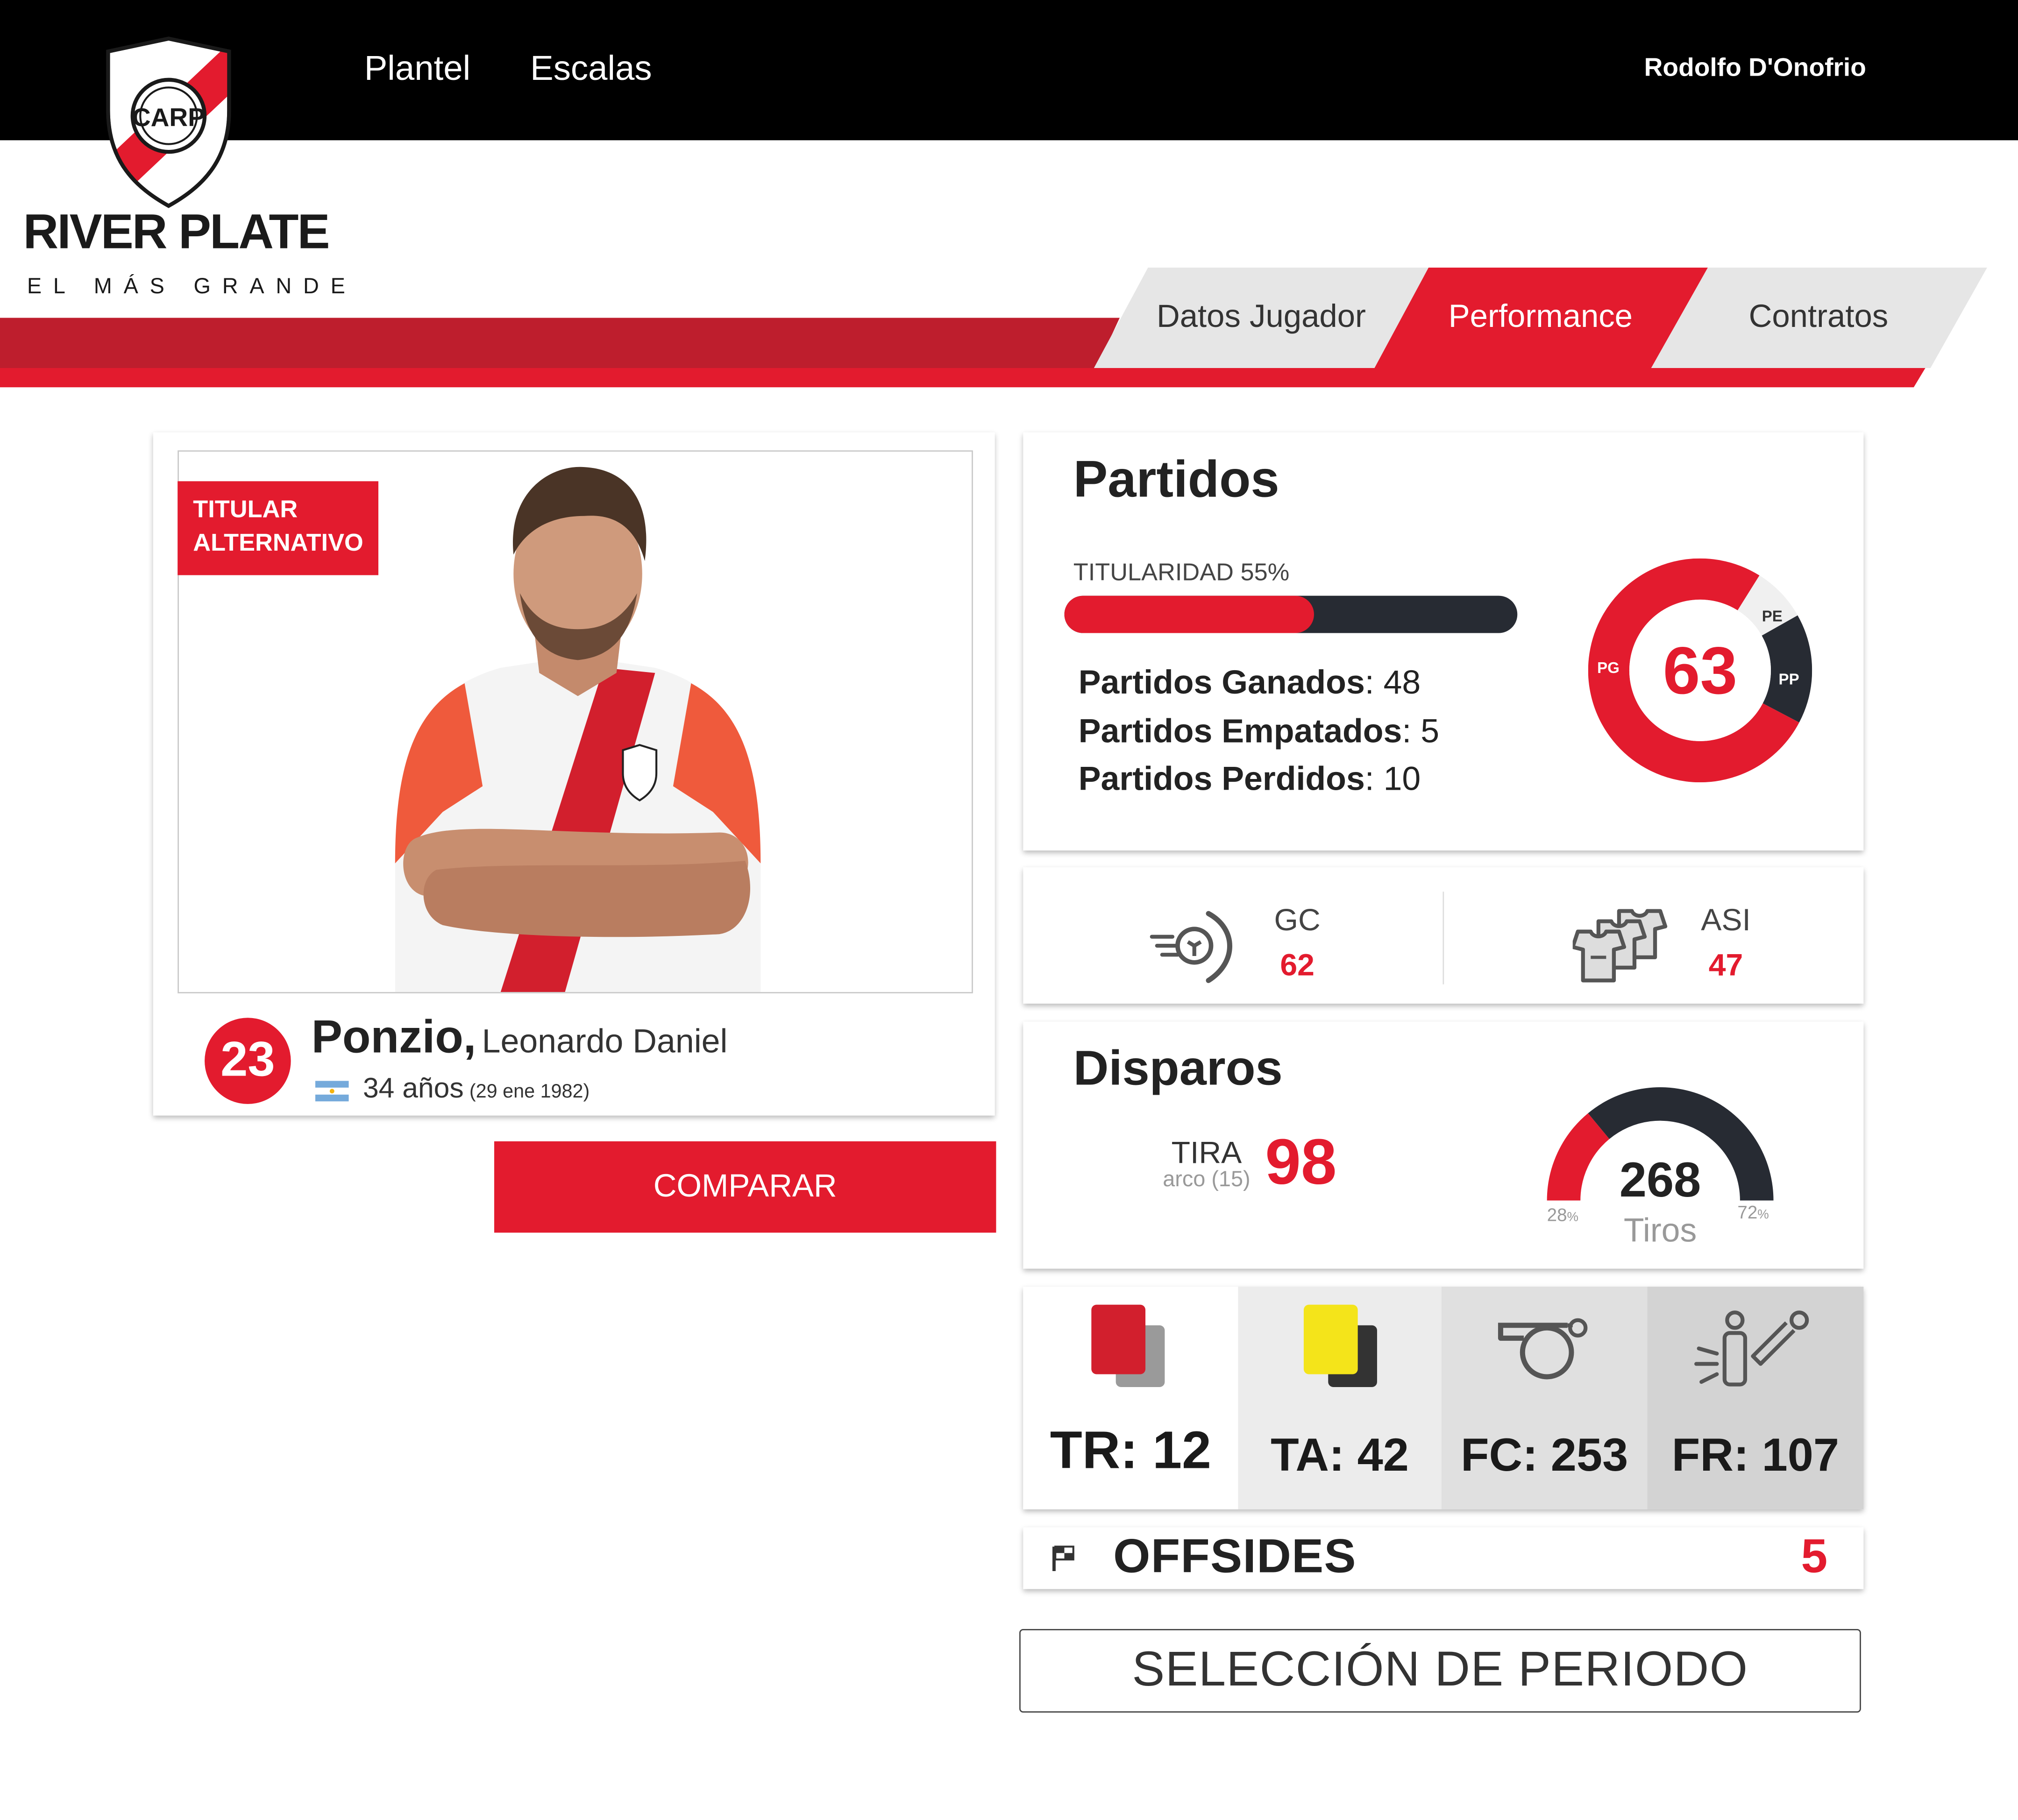  What do you see at coordinates (1181, 573) in the screenshot?
I see `ownership-label: TITULARIDAD 55%` at bounding box center [1181, 573].